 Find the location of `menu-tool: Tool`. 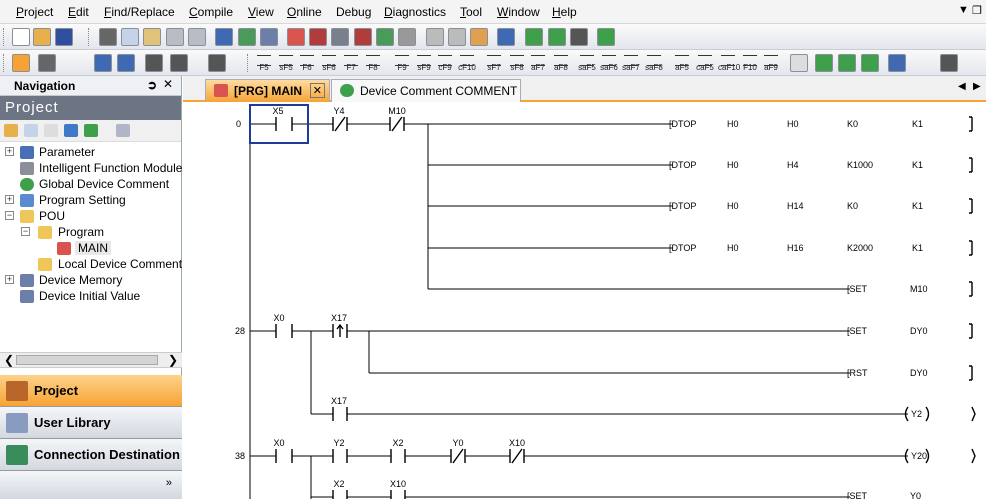

menu-tool: Tool is located at coordinates (471, 12).